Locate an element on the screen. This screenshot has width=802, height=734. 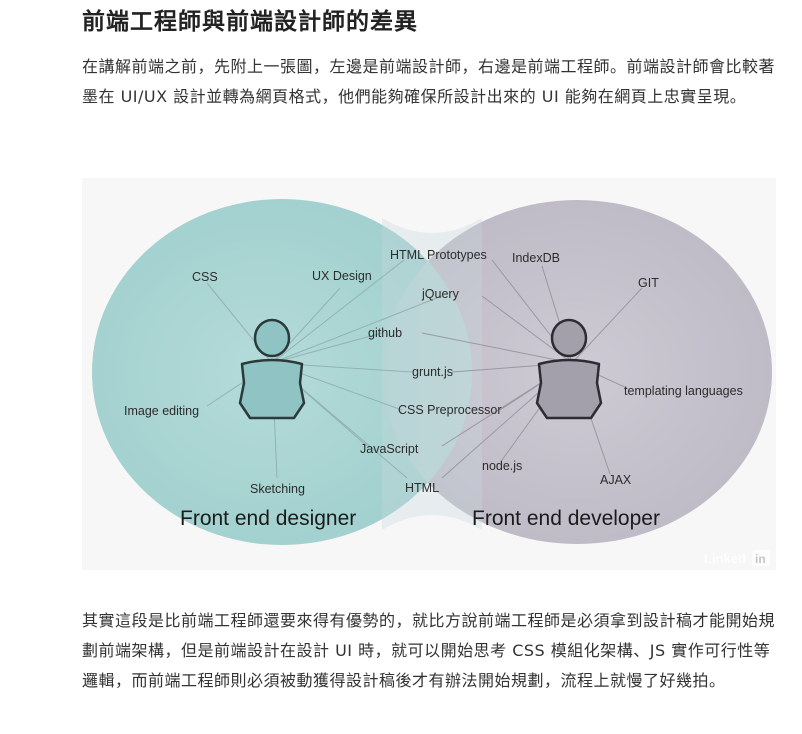
developer-title: Front end developer is located at coordinates (566, 518).